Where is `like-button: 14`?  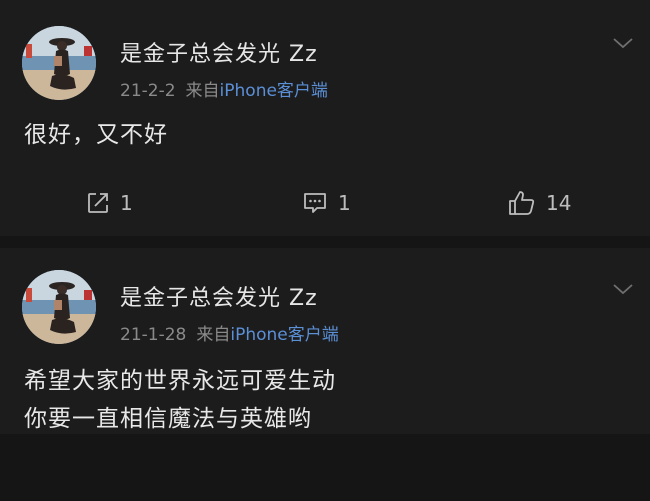 like-button: 14 is located at coordinates (539, 203).